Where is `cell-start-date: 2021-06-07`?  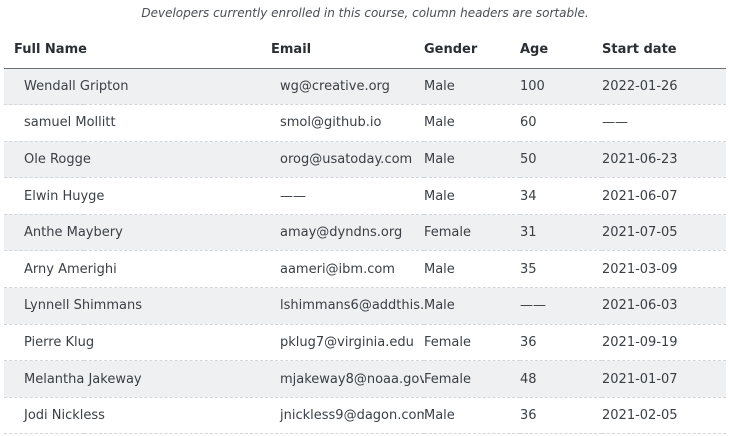 cell-start-date: 2021-06-07 is located at coordinates (640, 196).